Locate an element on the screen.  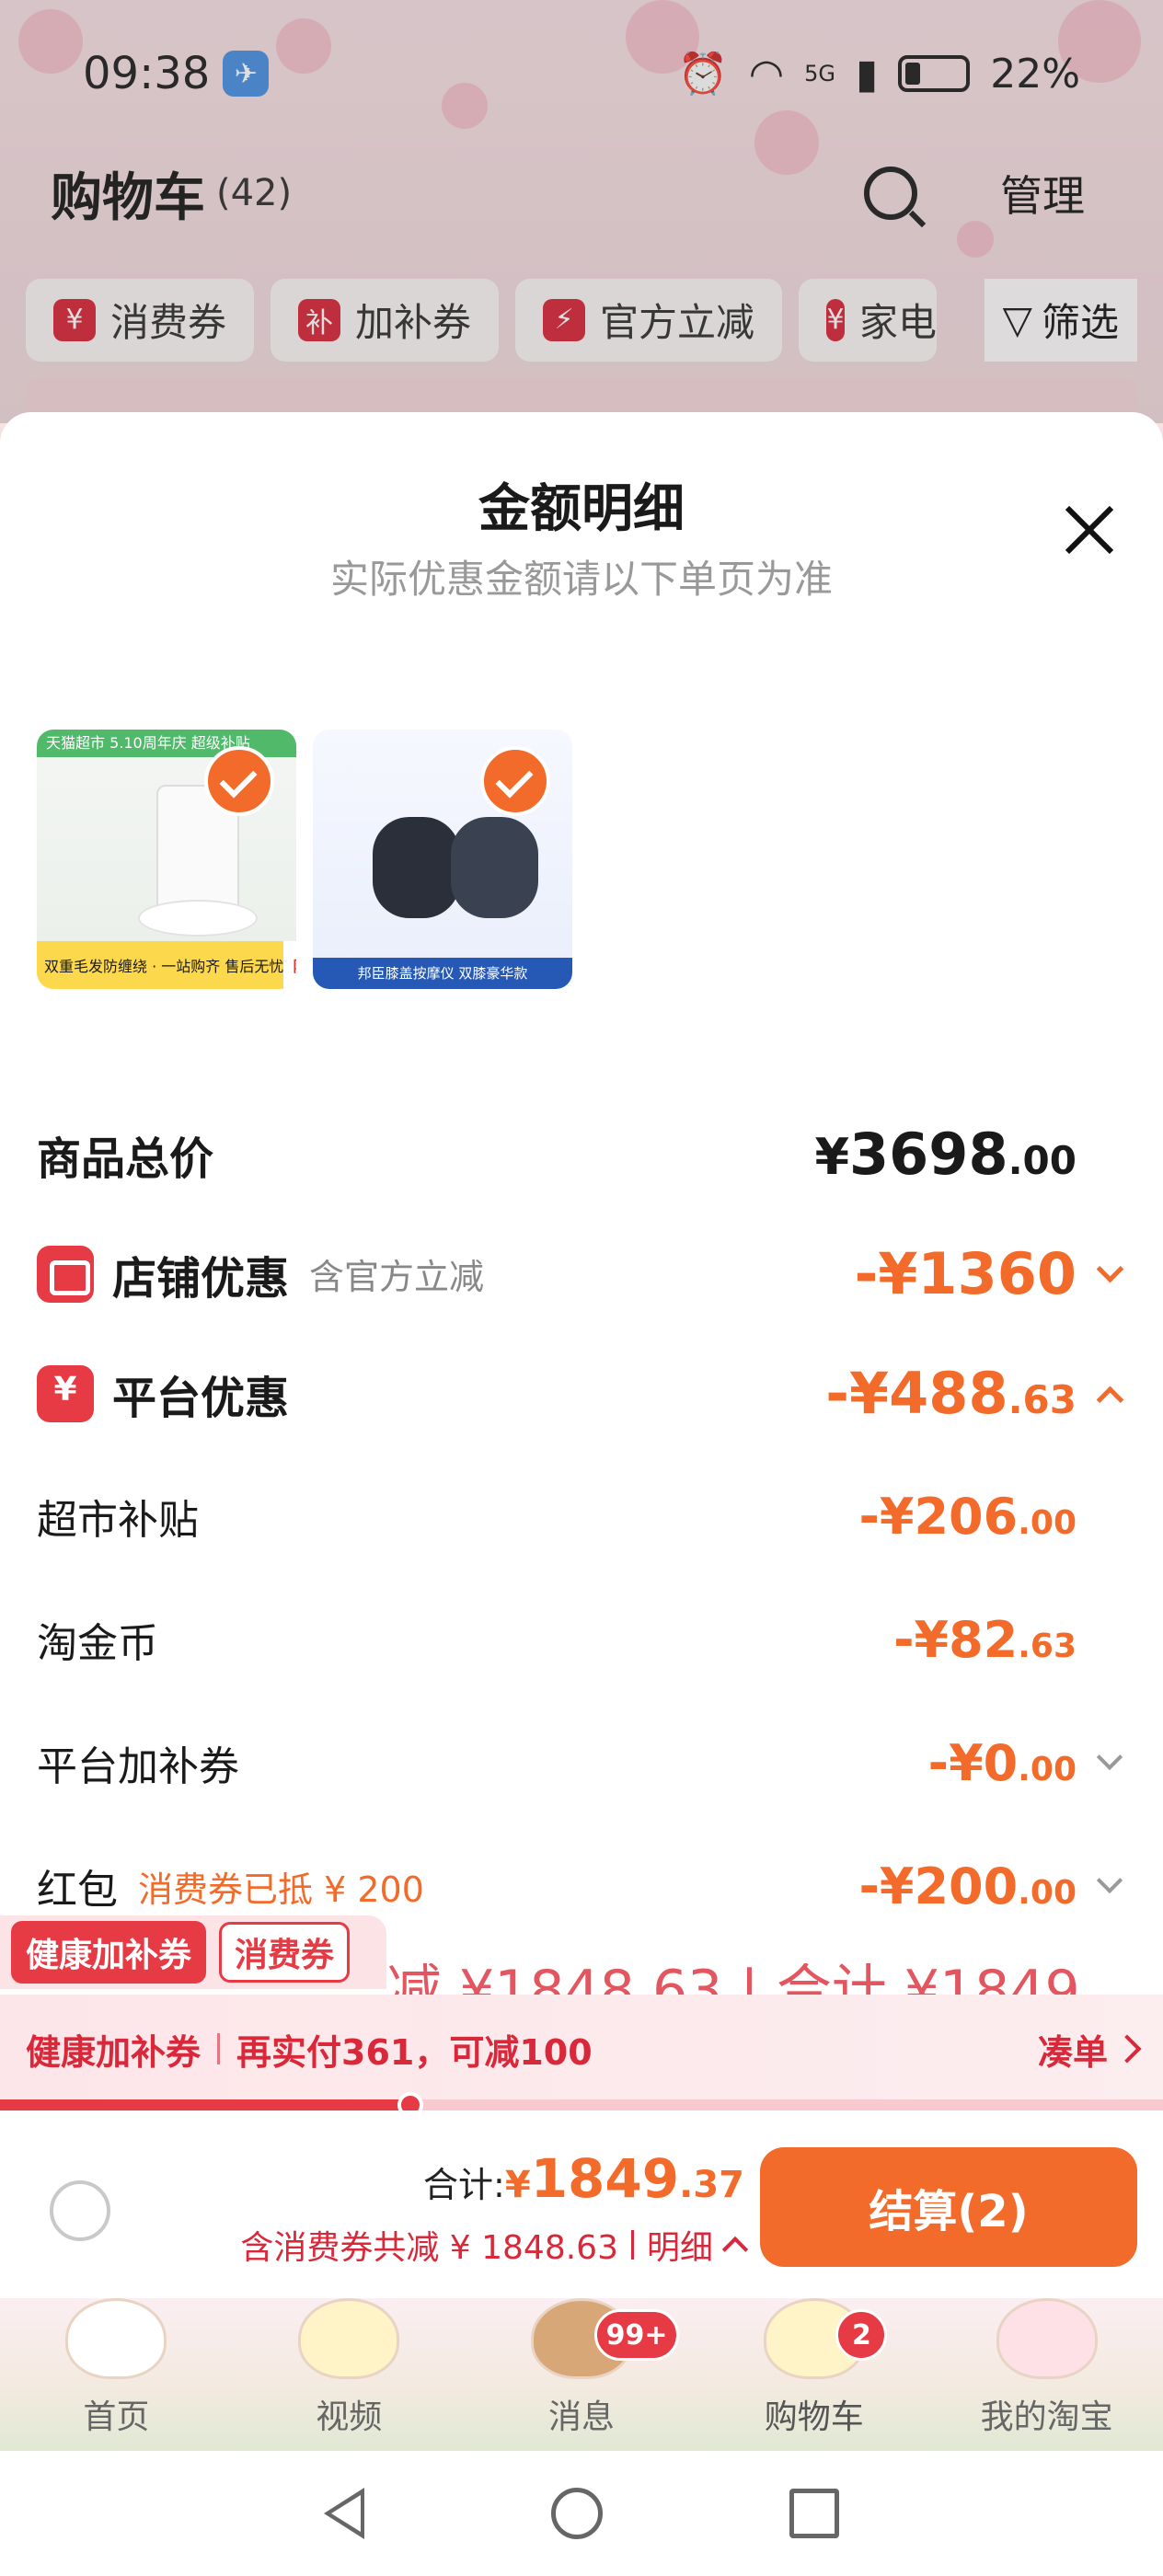
sheet-subtitle: 实际优惠金额请以下单页为准 is located at coordinates (581, 579).